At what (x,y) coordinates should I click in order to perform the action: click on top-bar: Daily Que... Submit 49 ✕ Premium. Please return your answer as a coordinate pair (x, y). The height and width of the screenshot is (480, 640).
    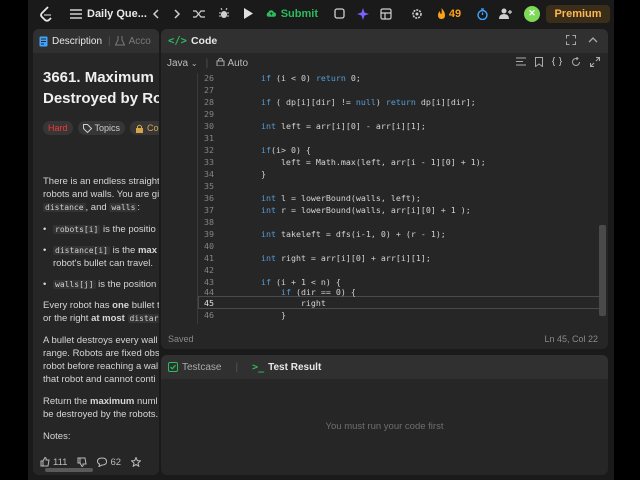
    Looking at the image, I should click on (321, 13).